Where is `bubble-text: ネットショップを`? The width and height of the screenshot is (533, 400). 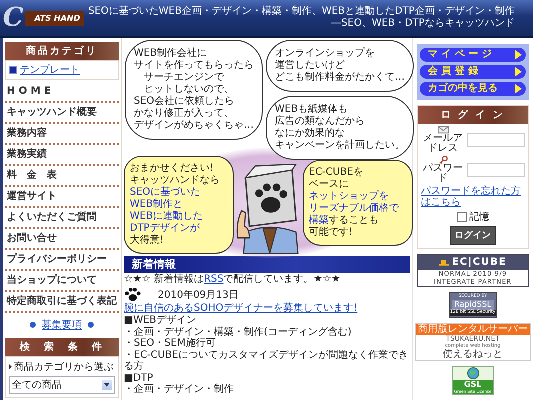
bubble-text: ネットショップを is located at coordinates (349, 196).